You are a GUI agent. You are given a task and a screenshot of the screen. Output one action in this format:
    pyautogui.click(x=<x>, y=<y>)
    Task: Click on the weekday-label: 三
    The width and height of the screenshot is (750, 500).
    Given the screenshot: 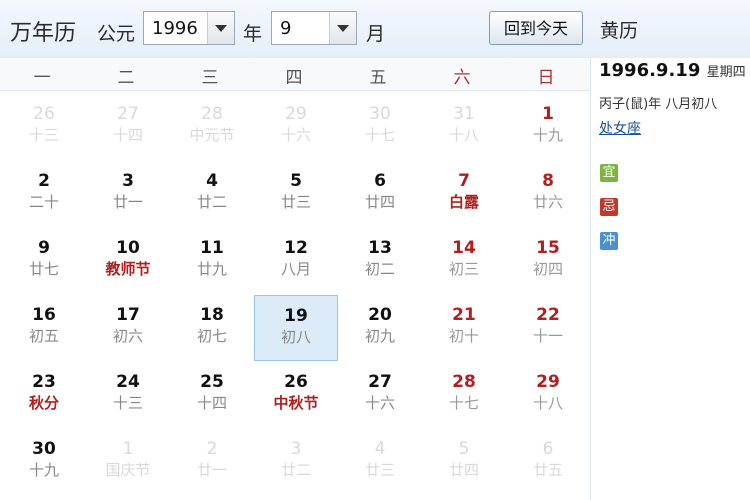 What is the action you would take?
    pyautogui.click(x=210, y=78)
    